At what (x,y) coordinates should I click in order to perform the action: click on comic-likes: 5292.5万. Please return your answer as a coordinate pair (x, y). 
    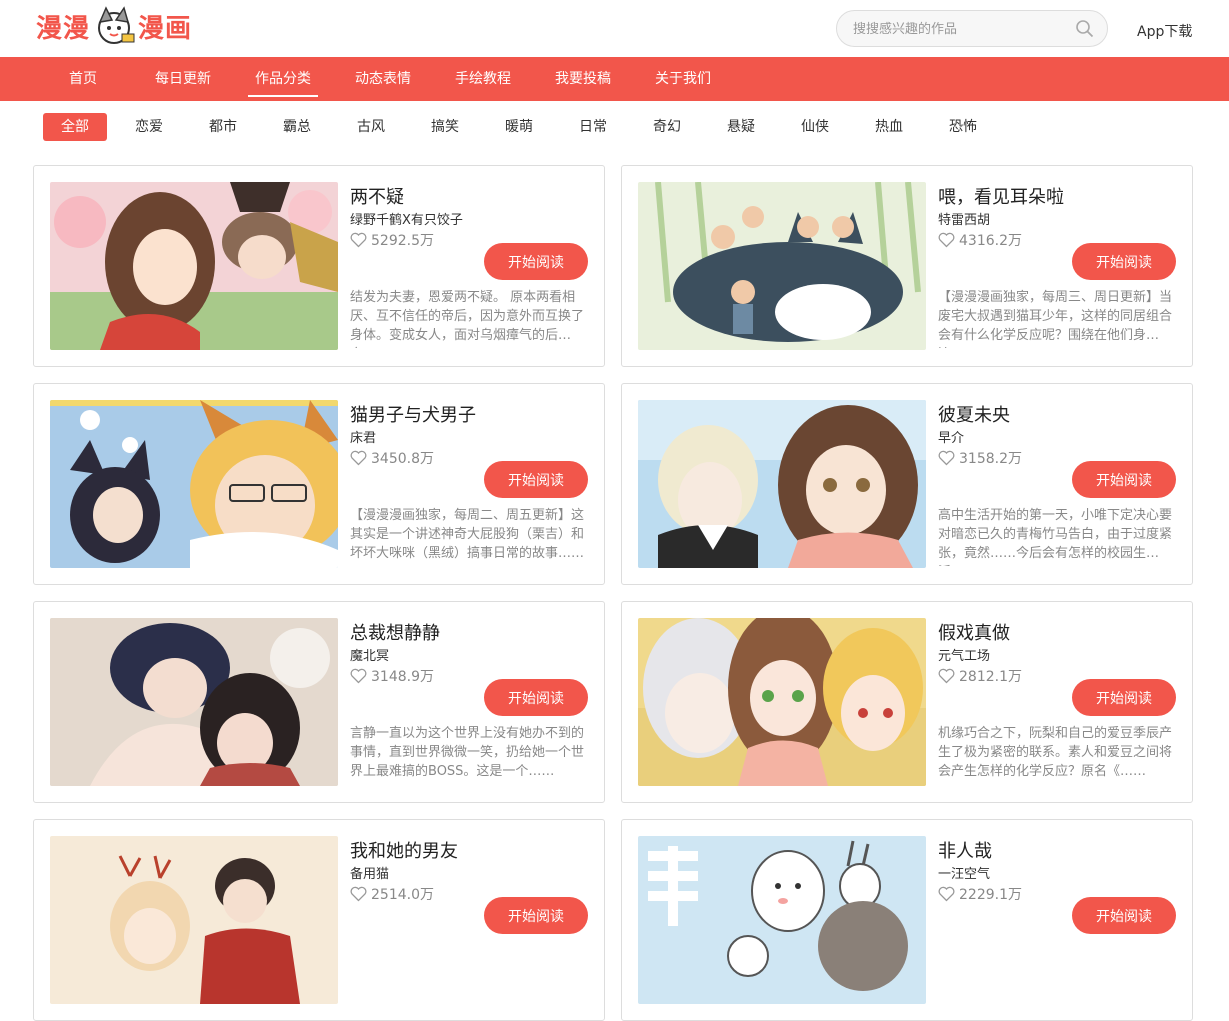
    Looking at the image, I should click on (392, 240).